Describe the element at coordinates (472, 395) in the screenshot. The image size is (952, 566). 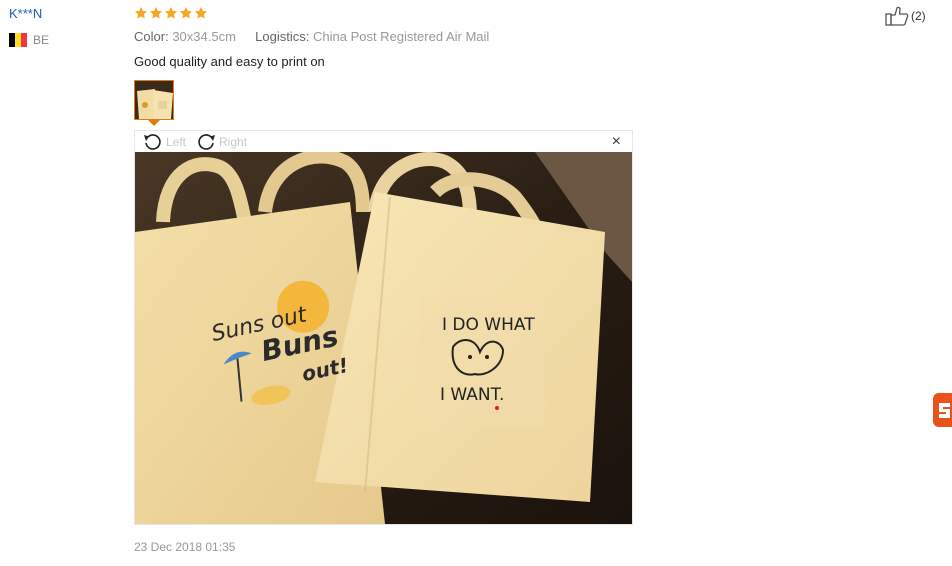
I see `print-i-want: I WANT.` at that location.